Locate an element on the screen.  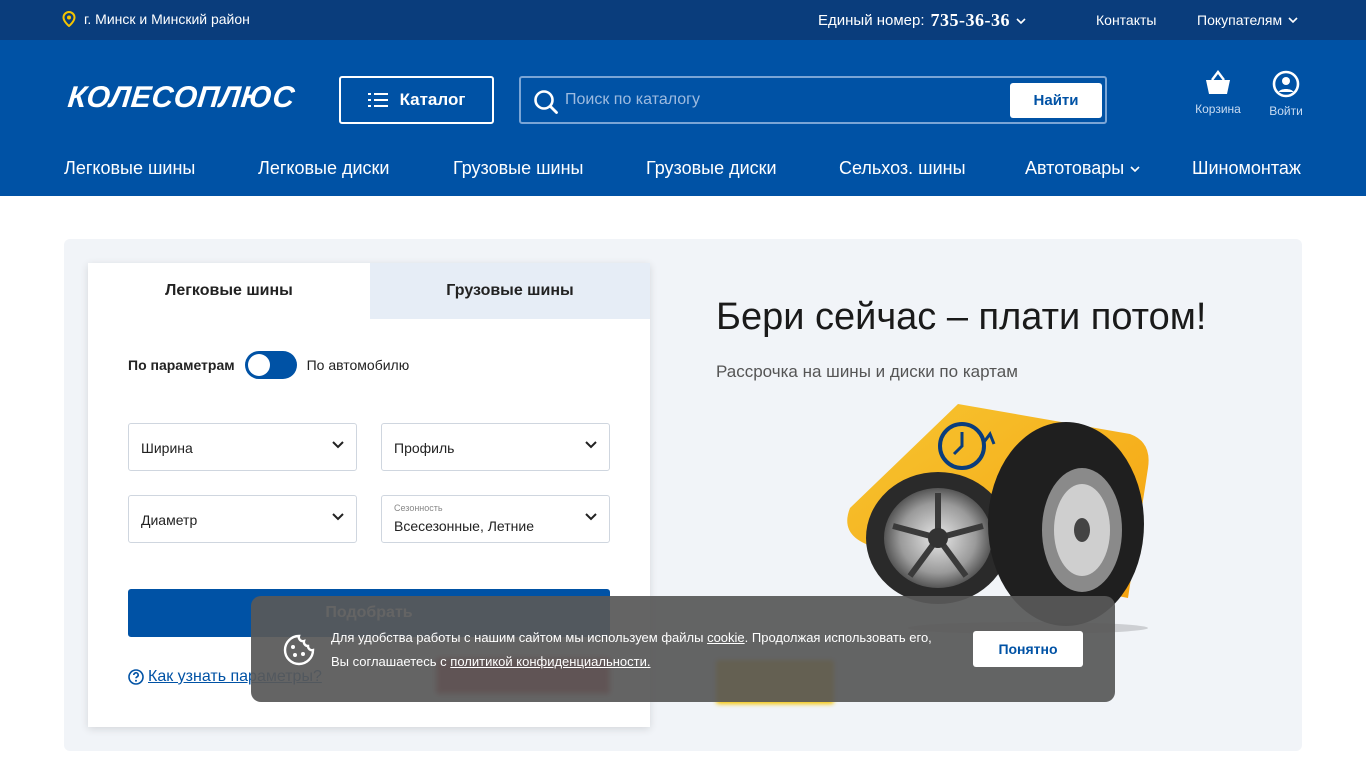
catalog-button: Каталог is located at coordinates (416, 100).